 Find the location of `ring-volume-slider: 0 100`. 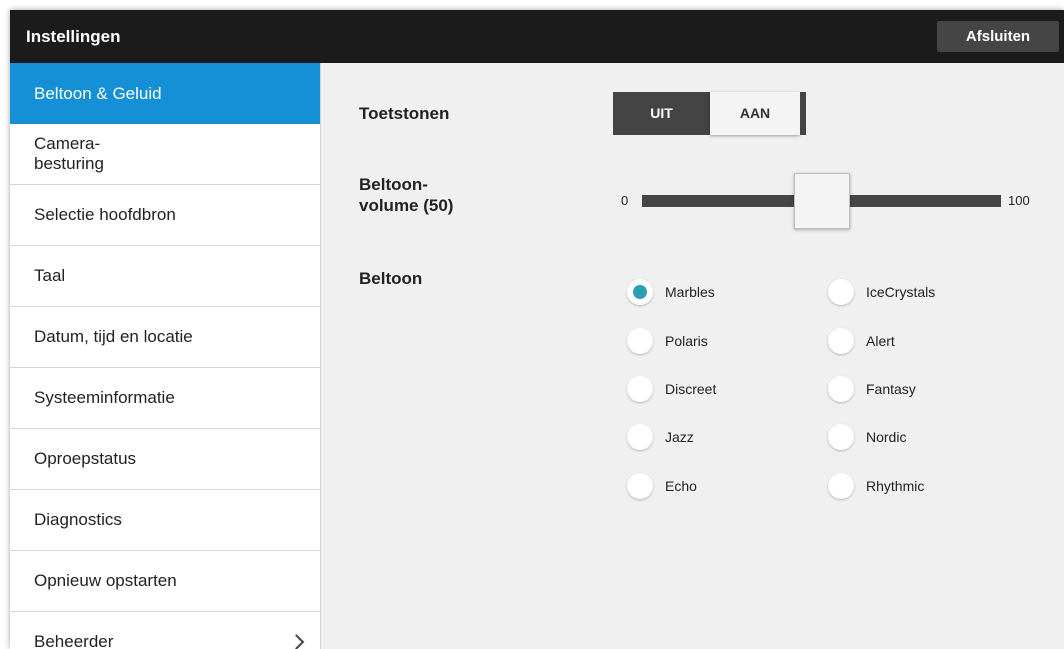

ring-volume-slider: 0 100 is located at coordinates (825, 203).